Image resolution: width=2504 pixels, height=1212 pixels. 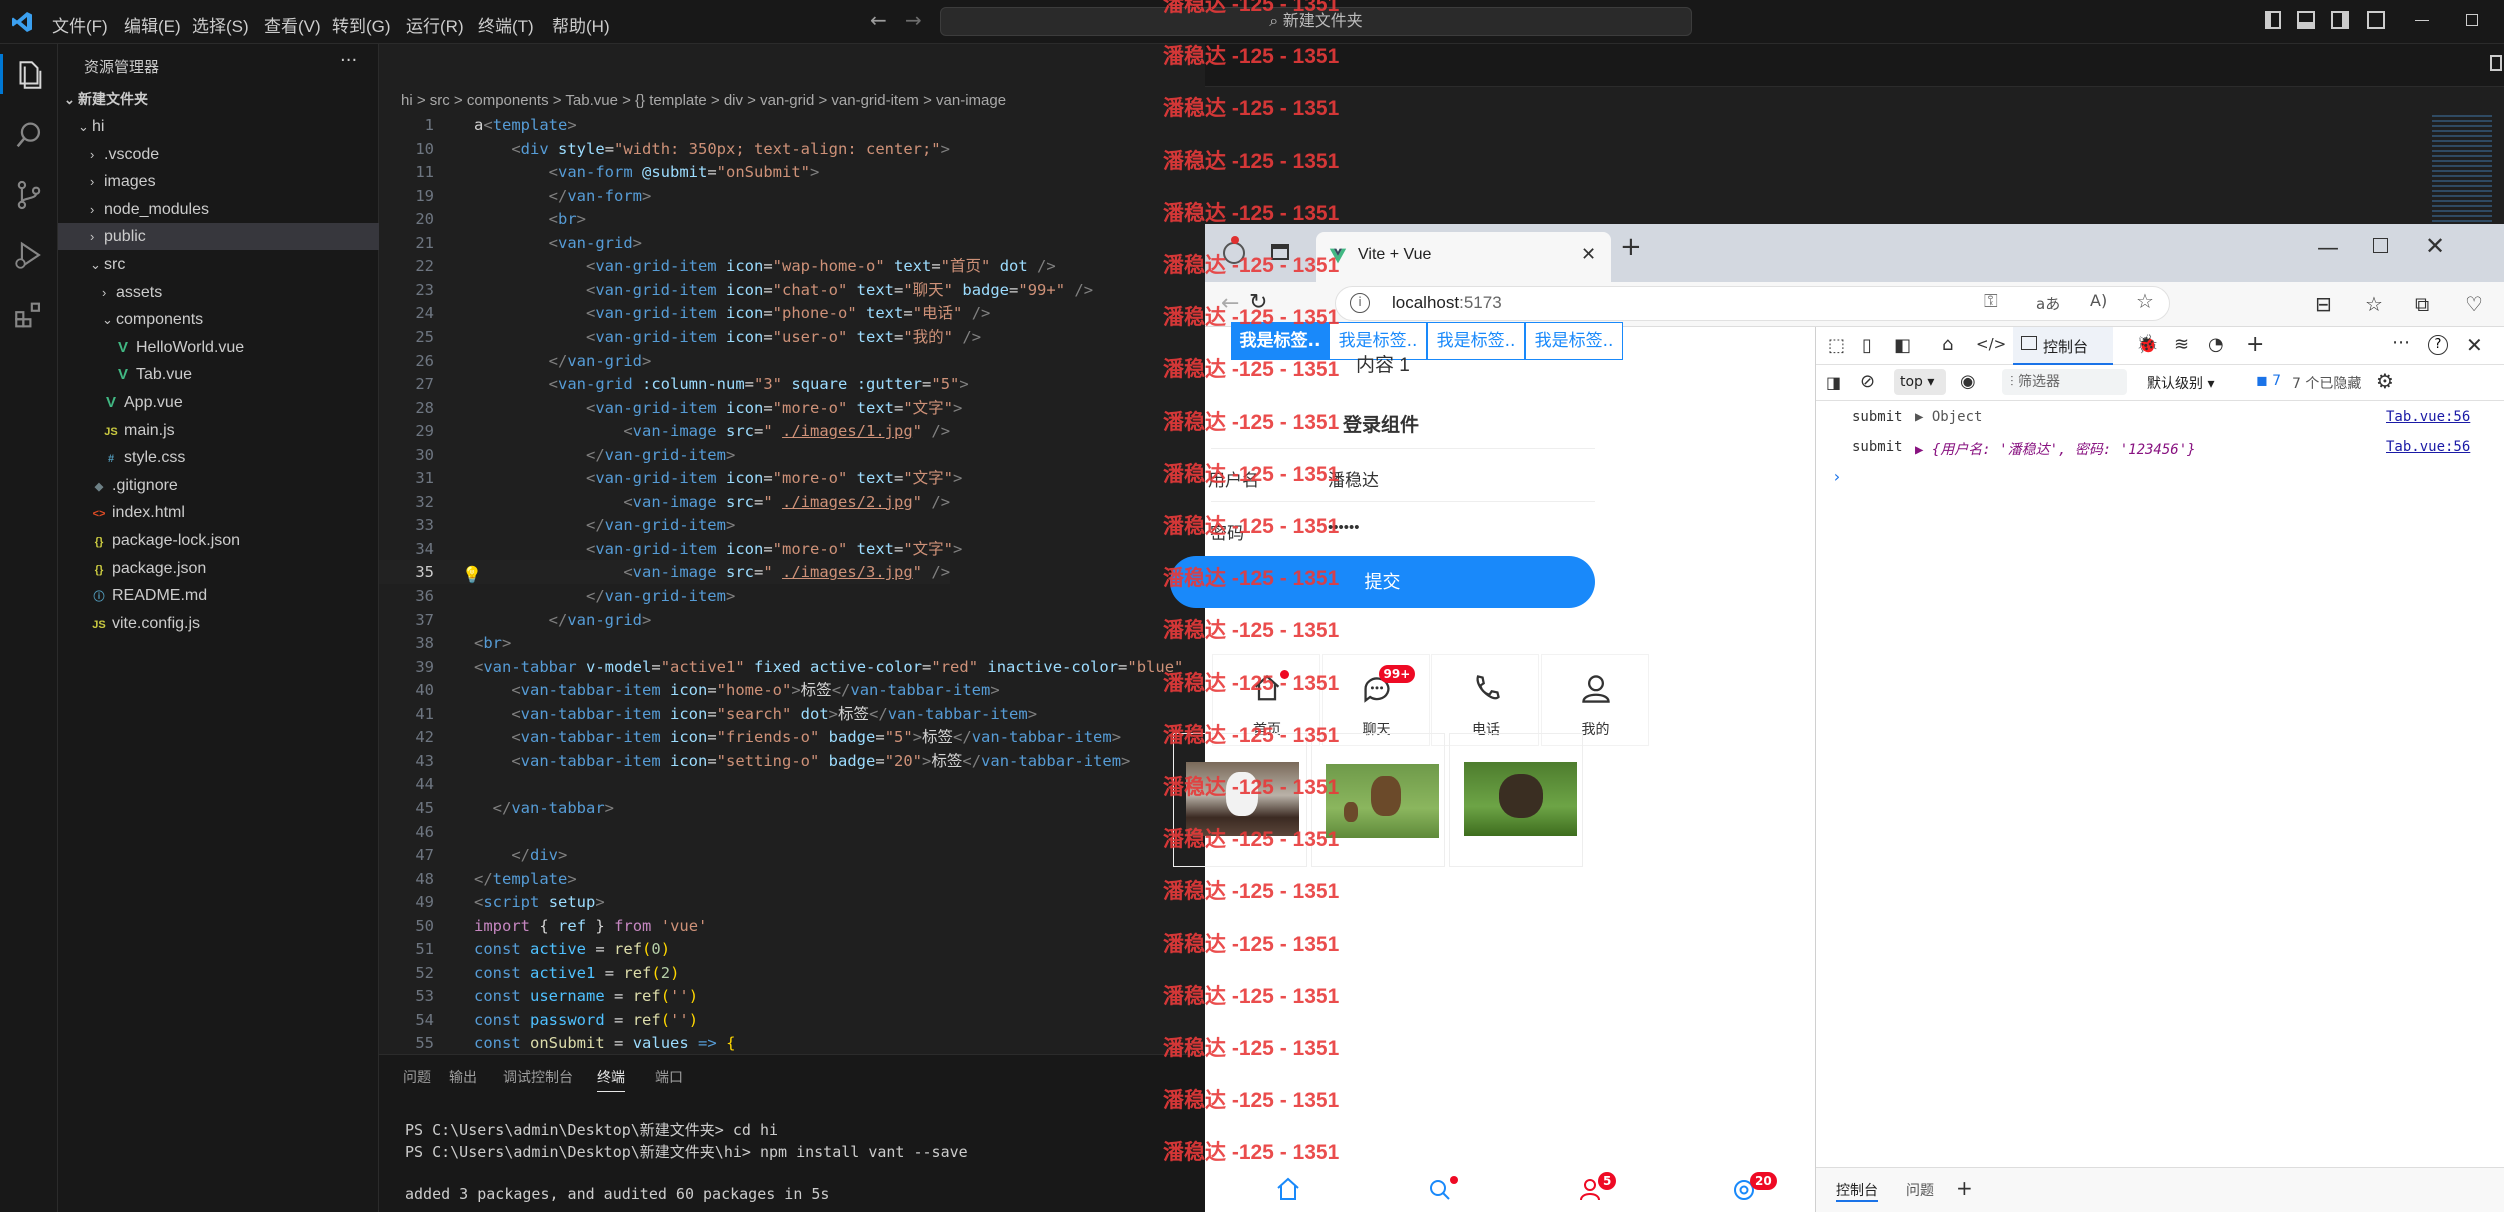 I want to click on menu-item: 运行(R), so click(x=435, y=24).